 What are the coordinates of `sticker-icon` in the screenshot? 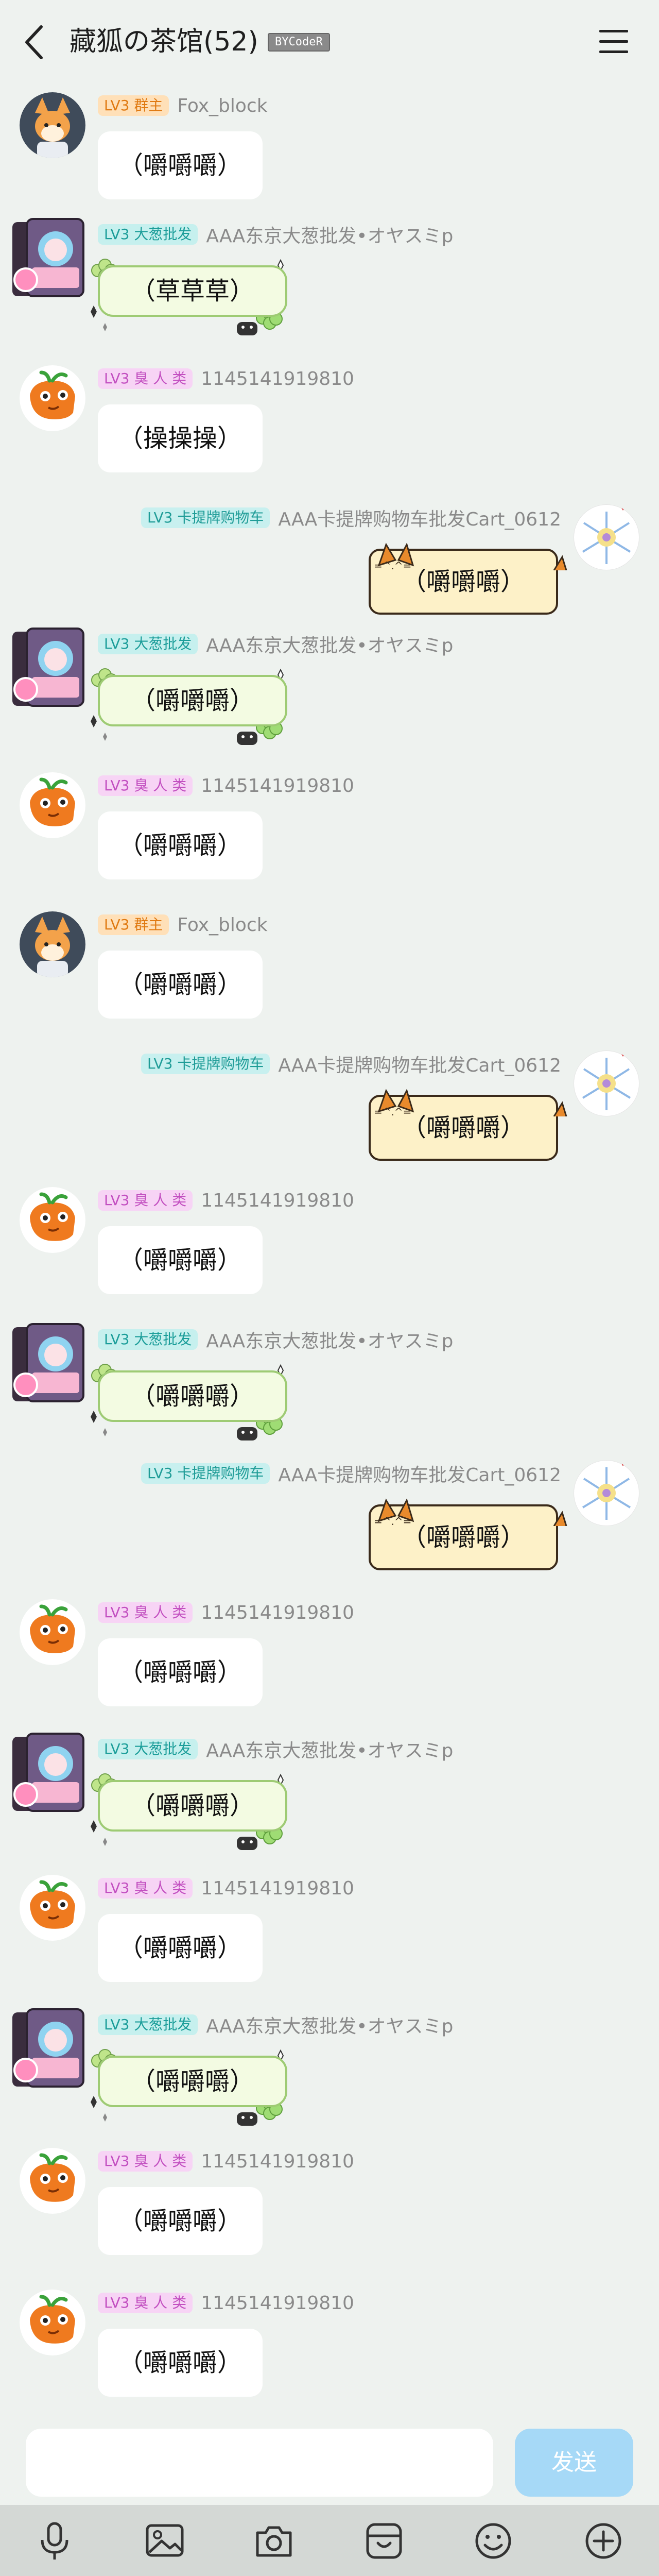 It's located at (384, 2541).